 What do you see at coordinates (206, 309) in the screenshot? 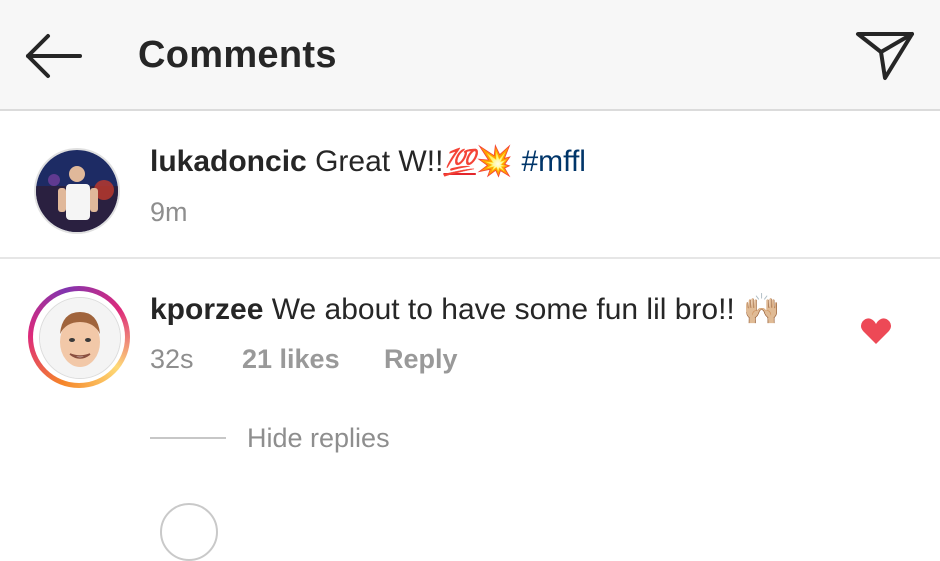
I see `reply-username: kporzee` at bounding box center [206, 309].